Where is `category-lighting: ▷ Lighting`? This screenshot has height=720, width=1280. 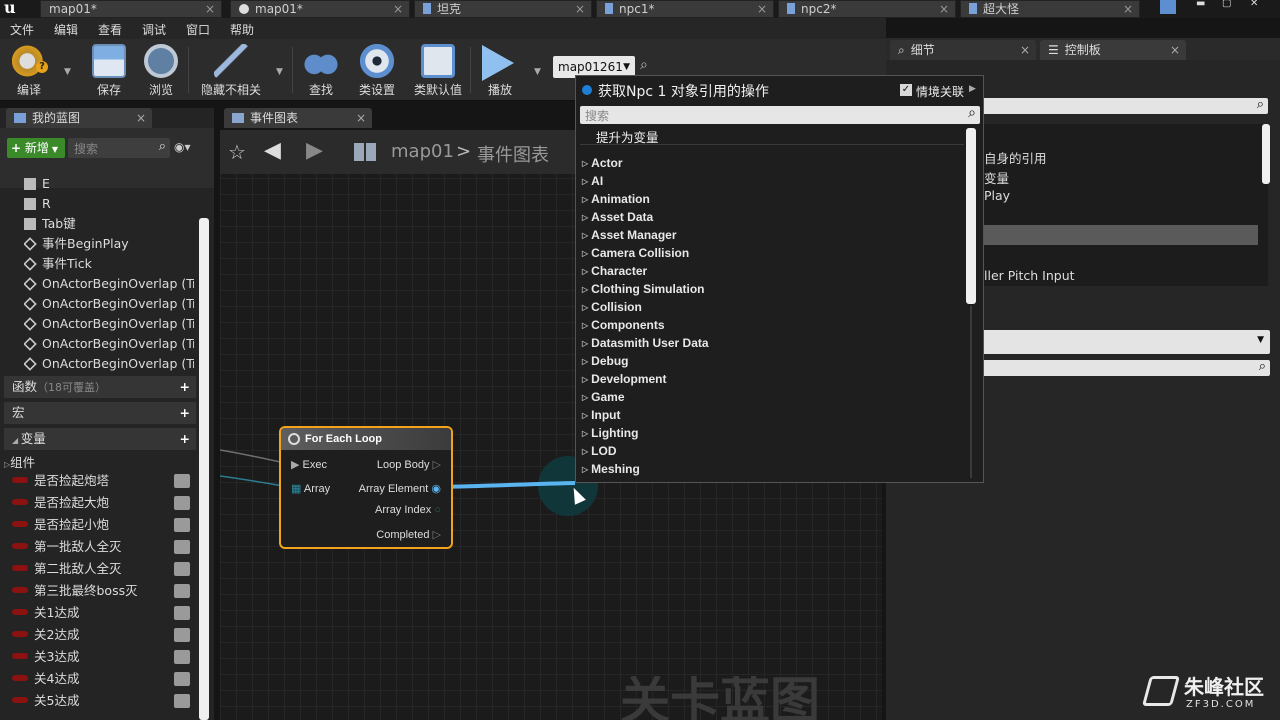
category-lighting: ▷ Lighting is located at coordinates (610, 433).